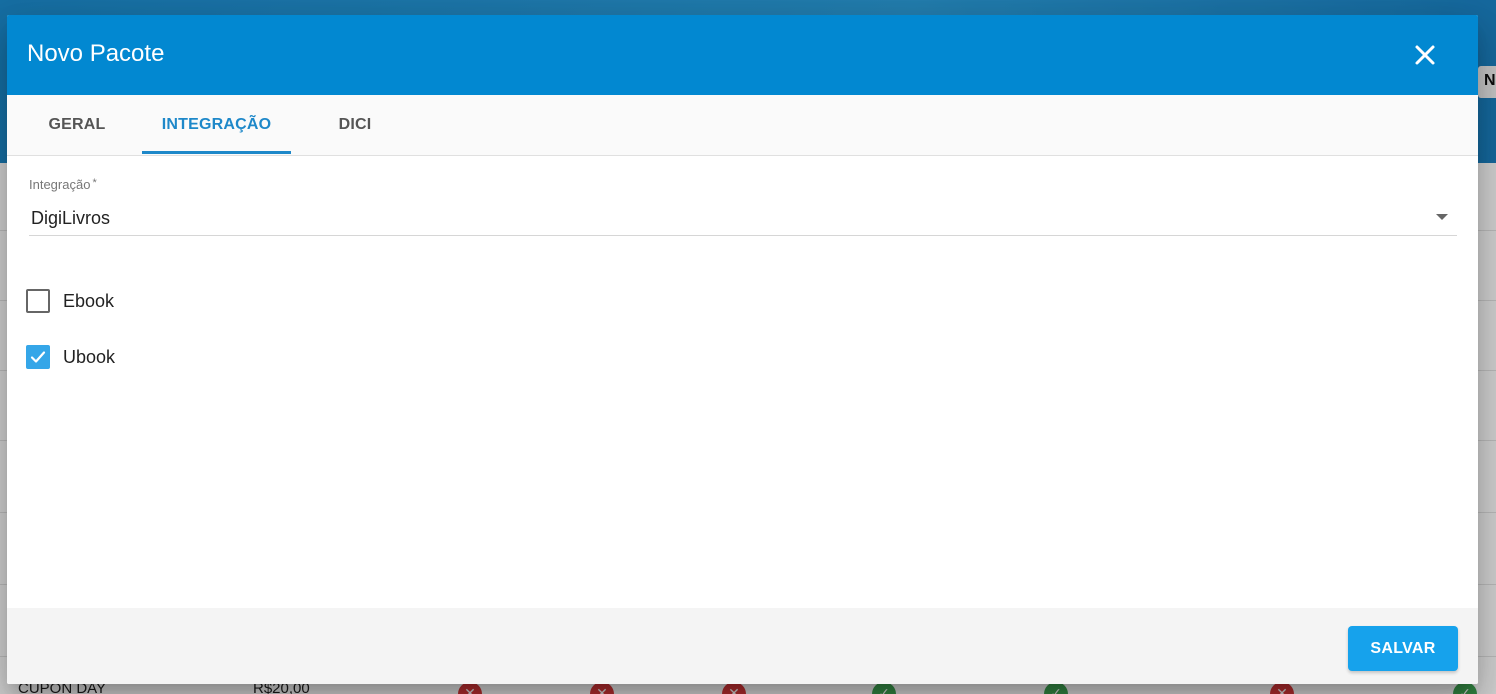 The width and height of the screenshot is (1496, 694). What do you see at coordinates (71, 218) in the screenshot?
I see `integration-select-value: DigiLivros` at bounding box center [71, 218].